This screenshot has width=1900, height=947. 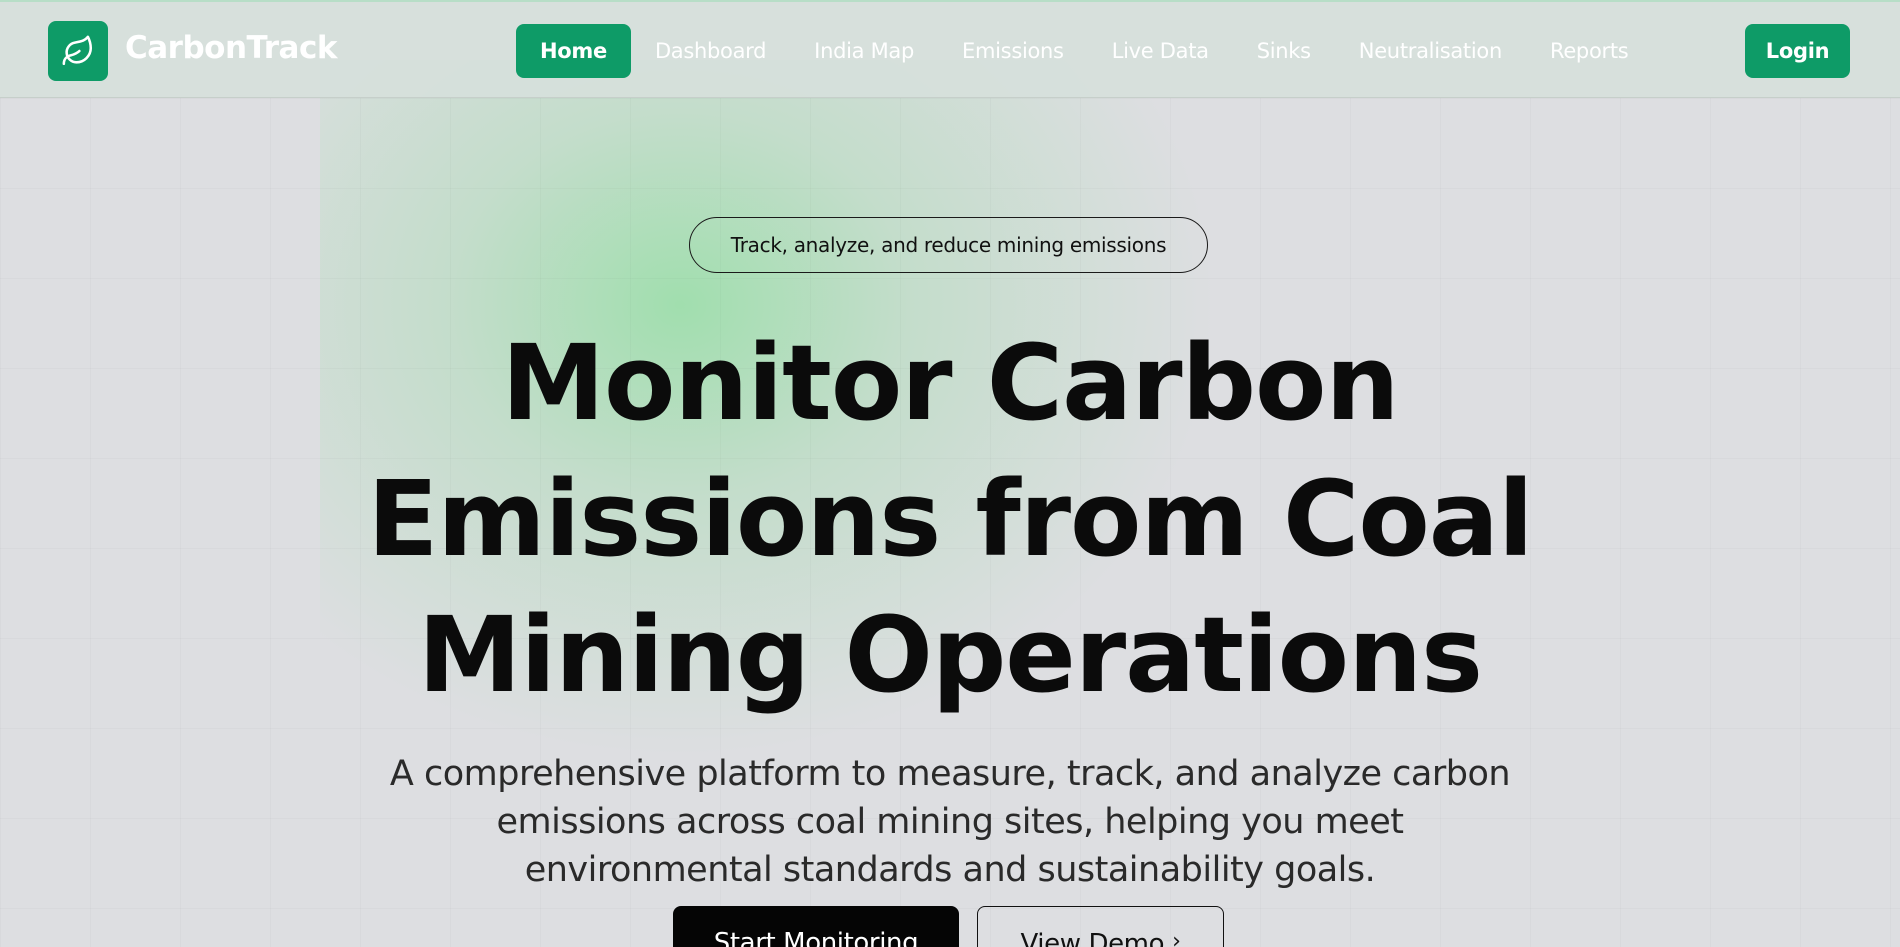 What do you see at coordinates (1589, 51) in the screenshot?
I see `nav-item-reports: Reports` at bounding box center [1589, 51].